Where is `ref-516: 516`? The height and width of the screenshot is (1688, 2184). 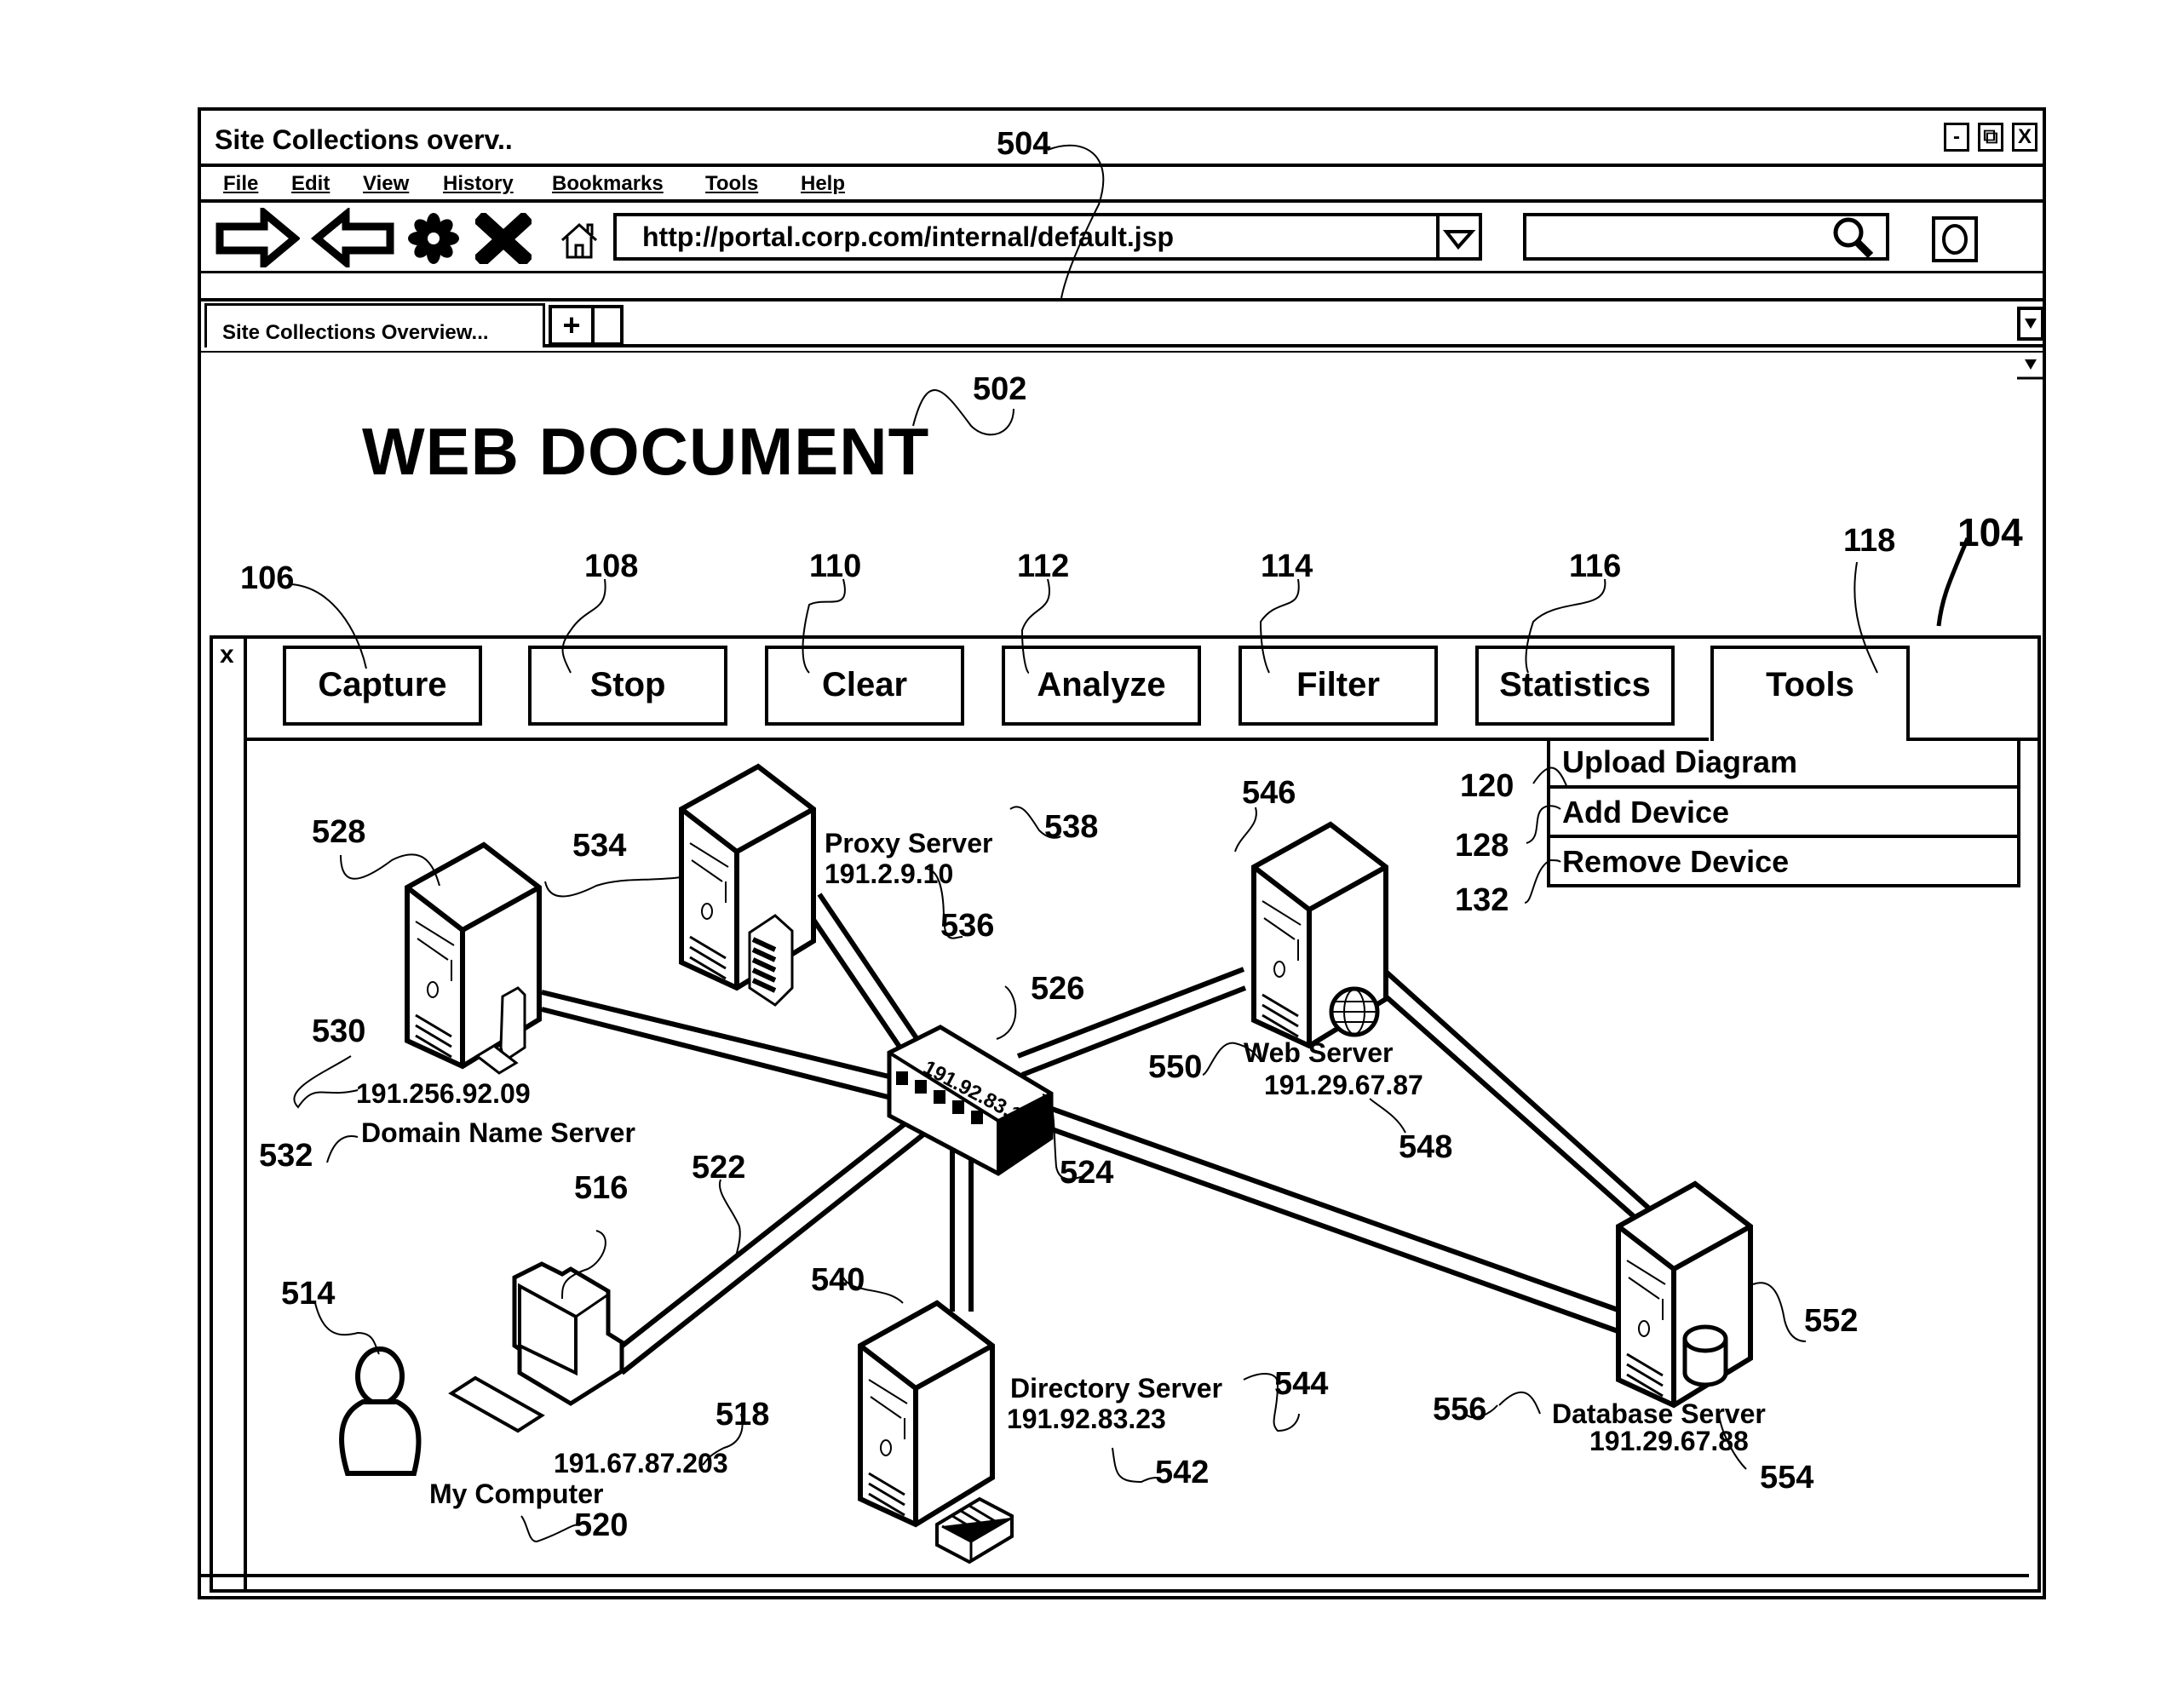 ref-516: 516 is located at coordinates (601, 1188).